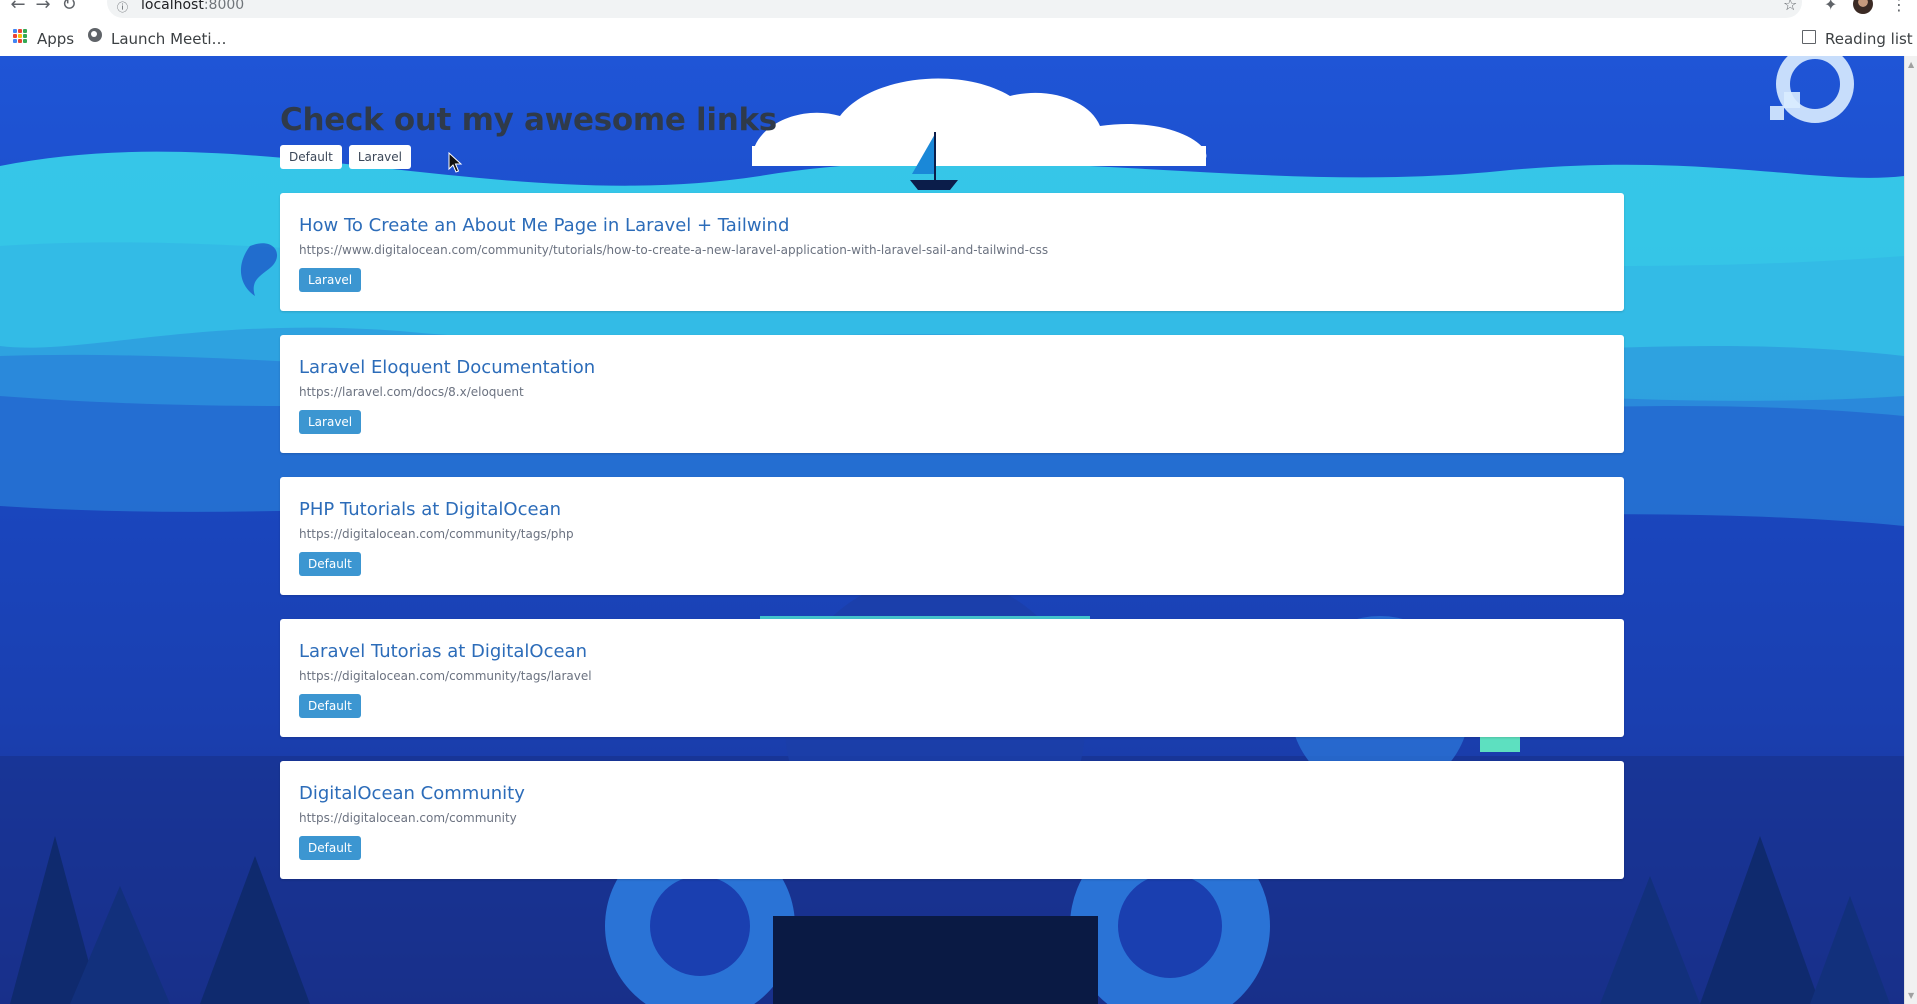  I want to click on reload-icon: ↻, so click(69, 8).